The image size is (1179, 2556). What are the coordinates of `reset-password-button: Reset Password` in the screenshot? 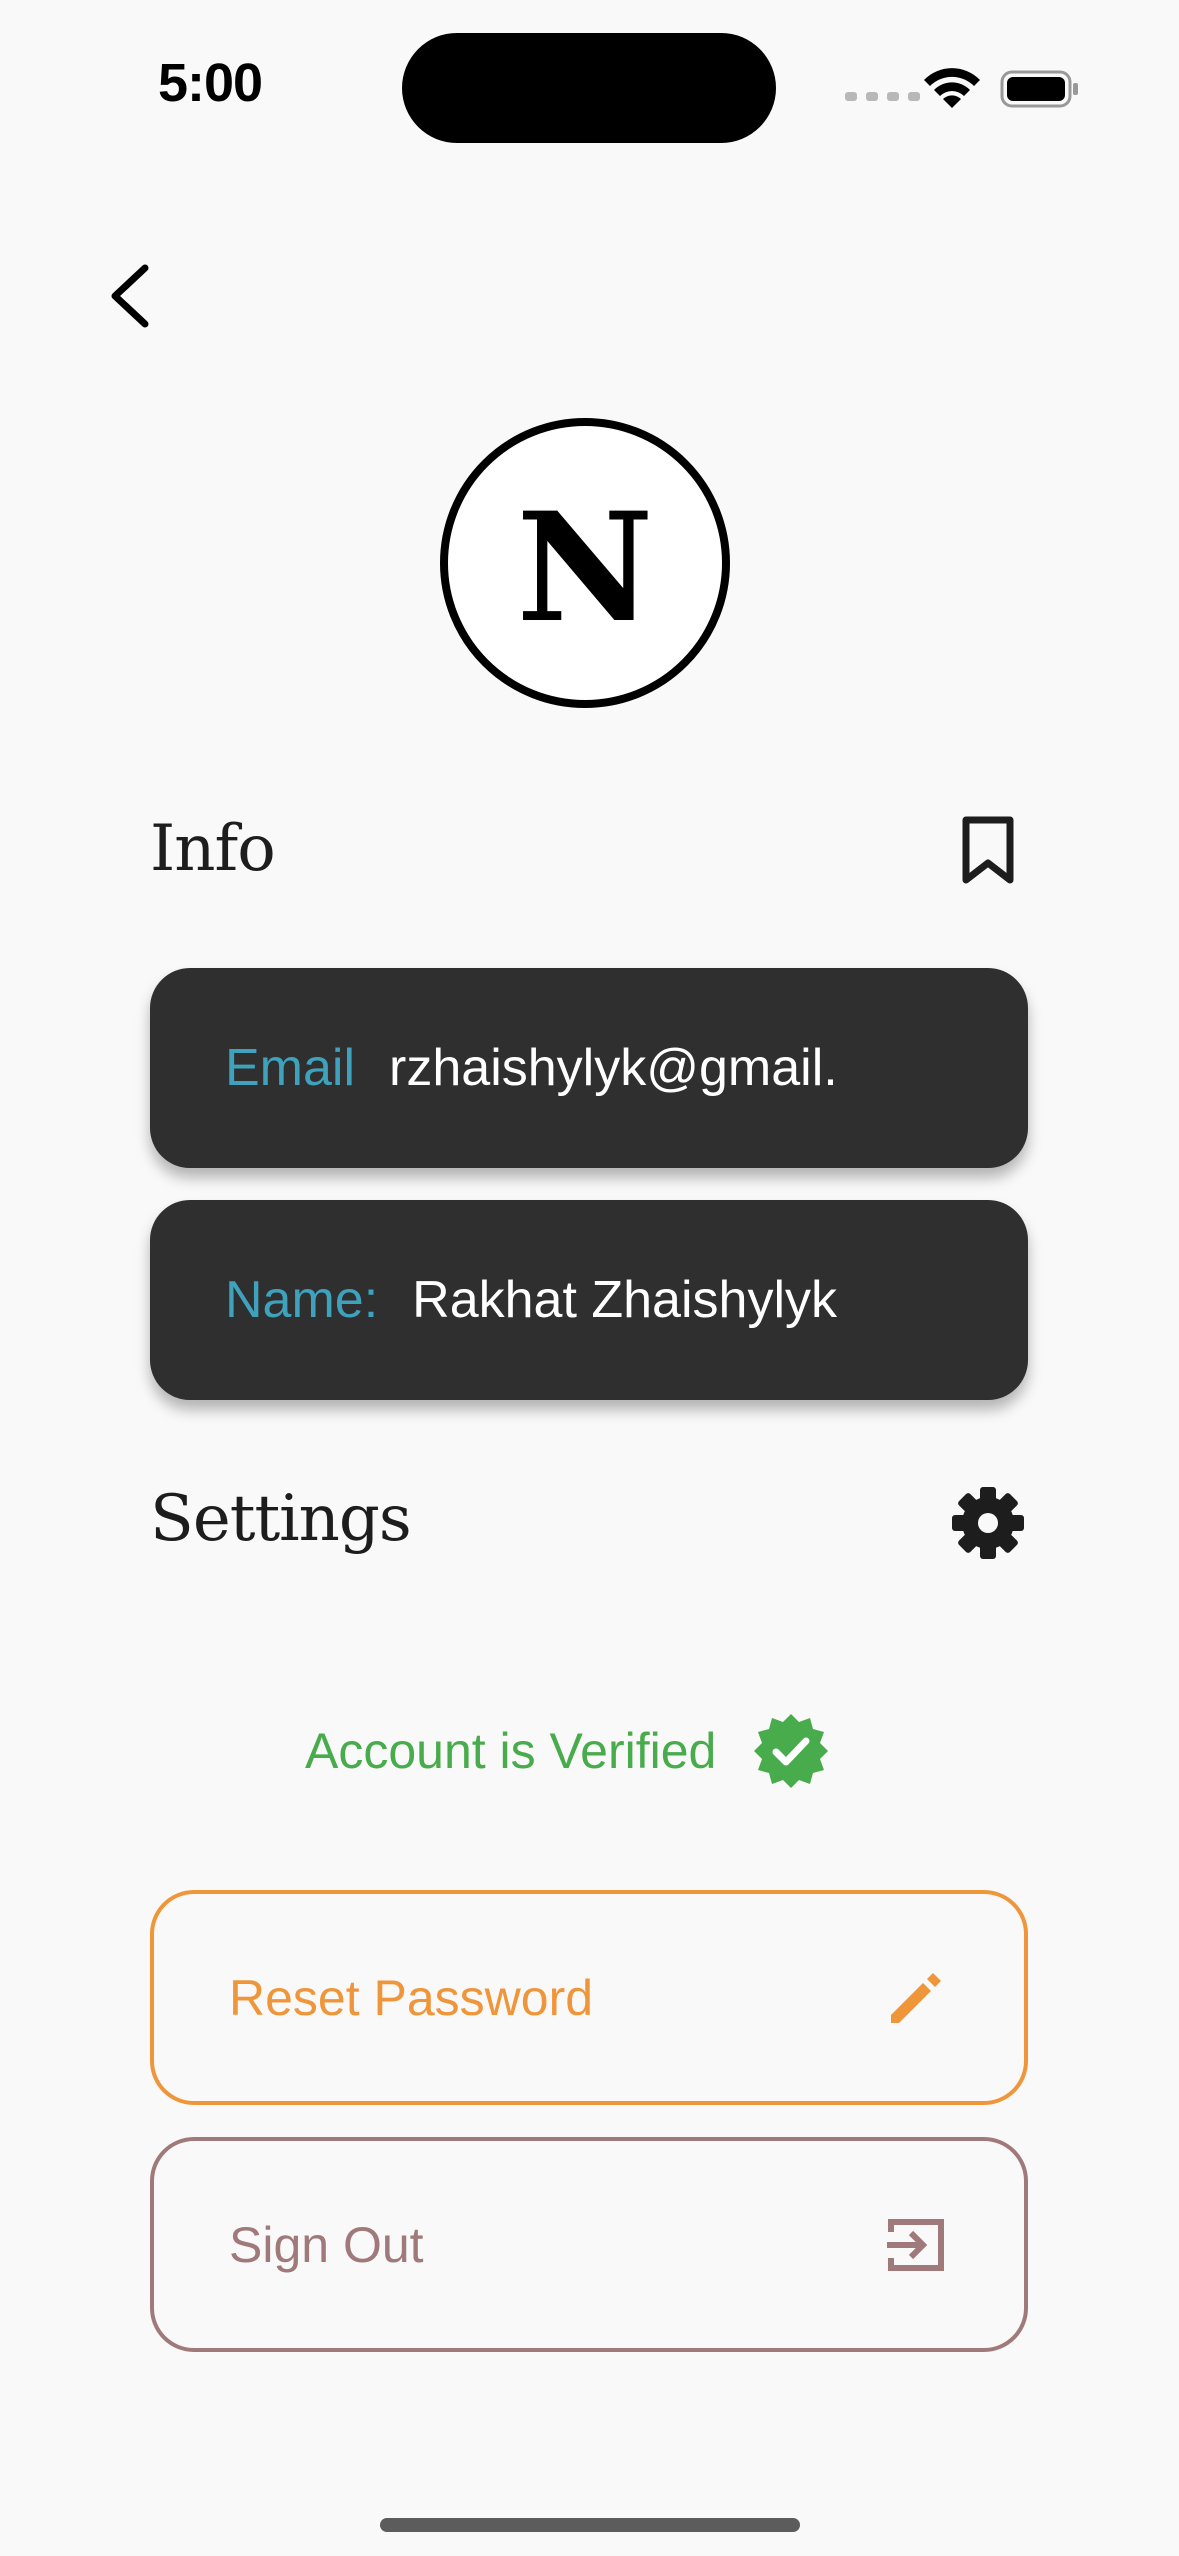 It's located at (589, 1997).